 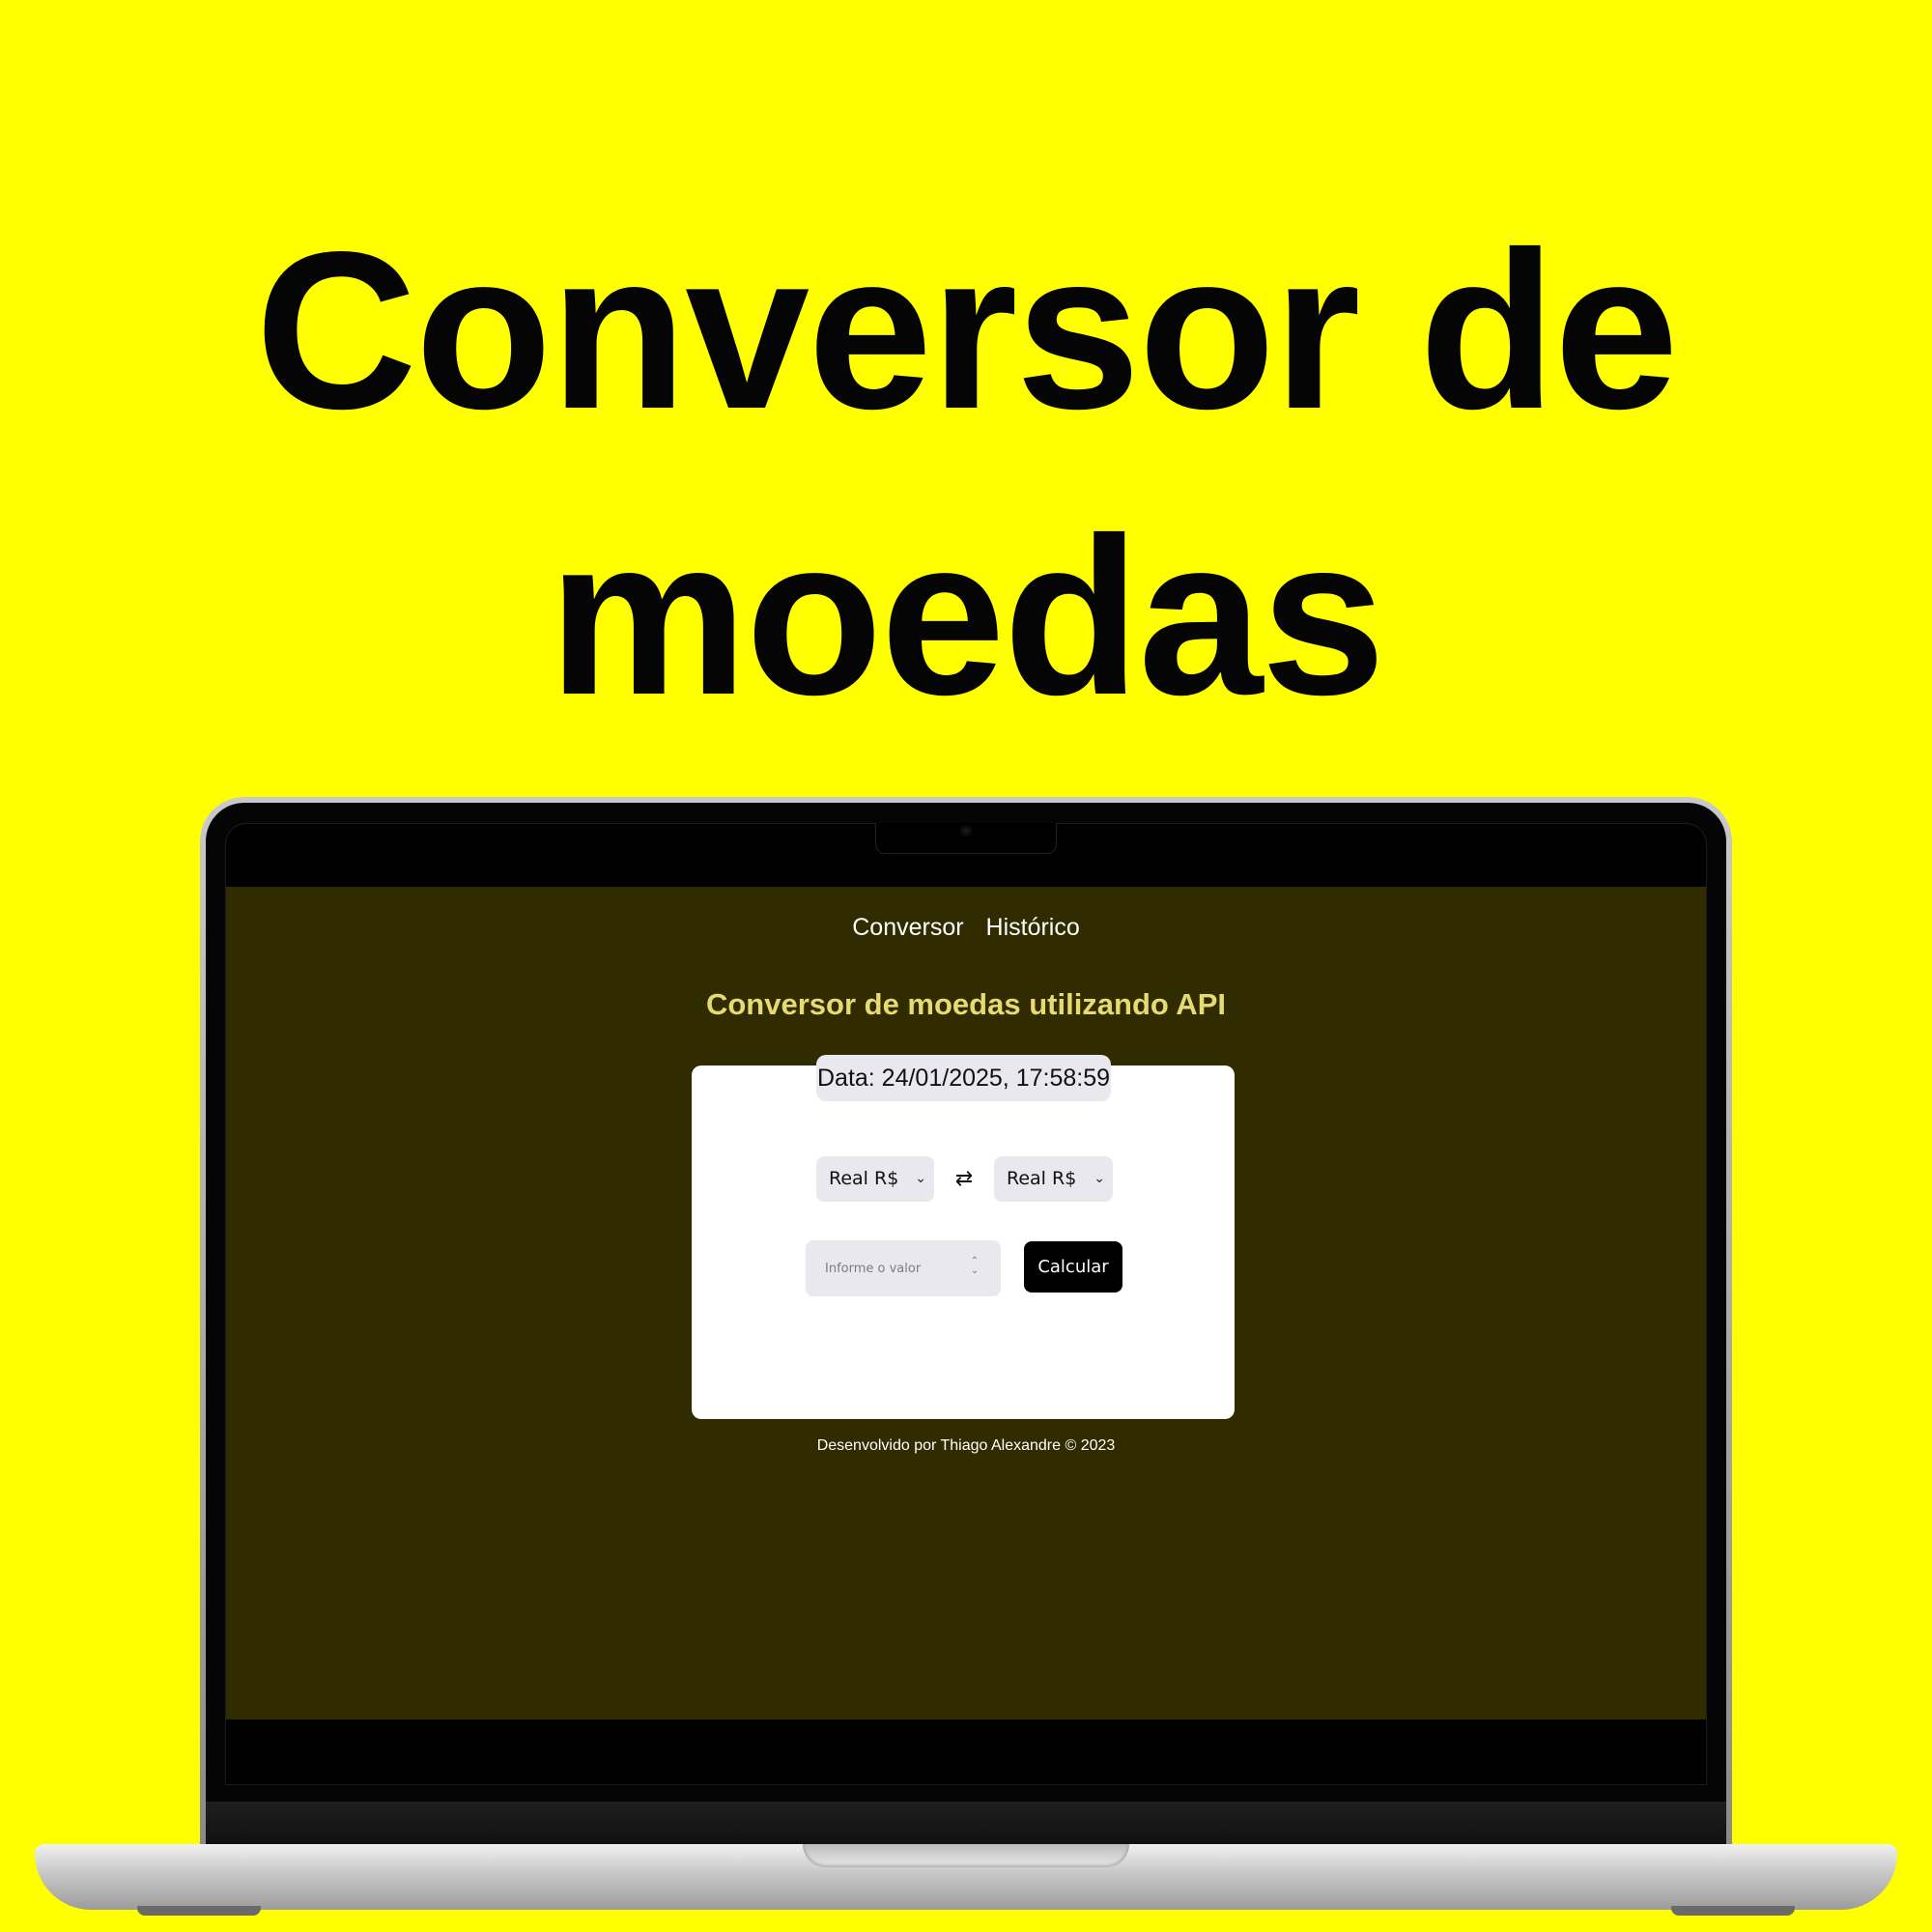 I want to click on page-heading: Conversor de moedas utilizando API, so click(x=965, y=1004).